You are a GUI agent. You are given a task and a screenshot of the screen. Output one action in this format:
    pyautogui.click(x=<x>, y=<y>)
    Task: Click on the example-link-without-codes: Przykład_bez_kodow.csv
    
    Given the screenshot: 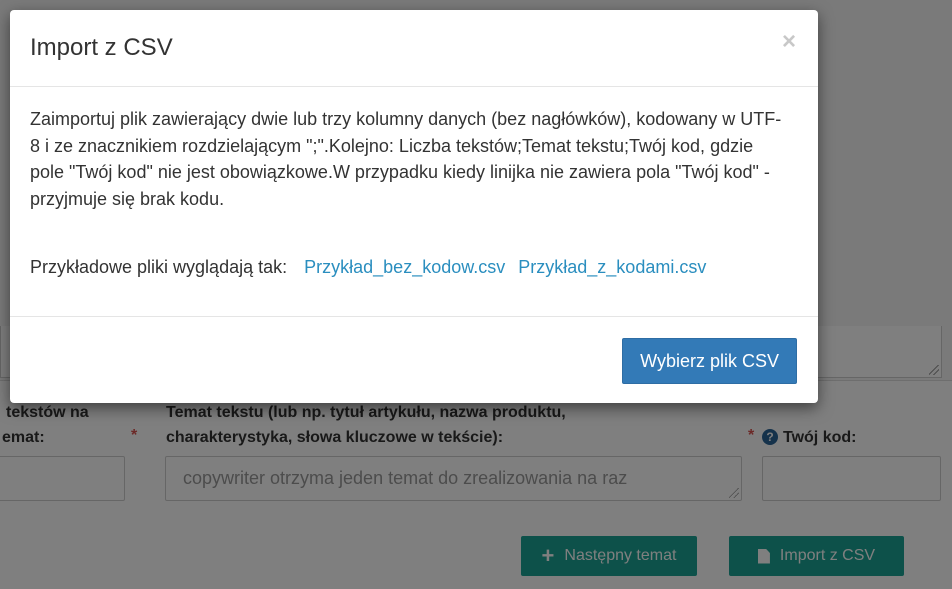 What is the action you would take?
    pyautogui.click(x=404, y=267)
    